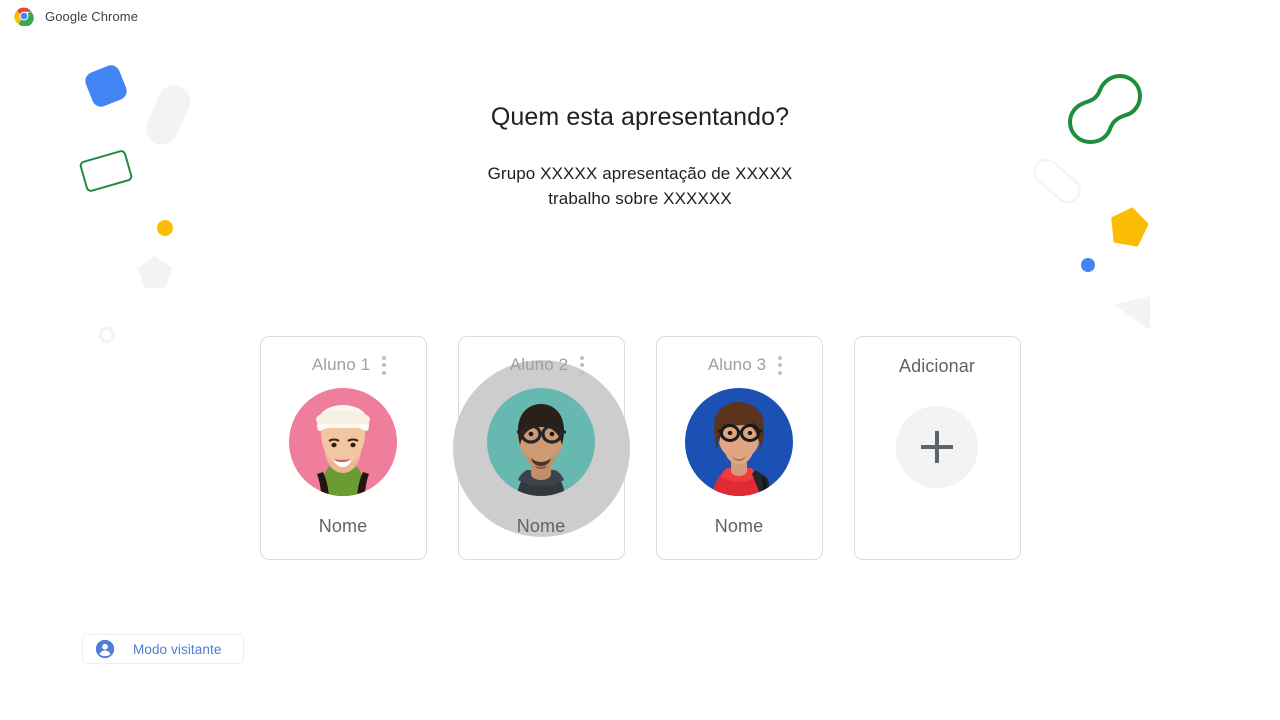  I want to click on guest-mode-label: Modo visitante, so click(177, 649).